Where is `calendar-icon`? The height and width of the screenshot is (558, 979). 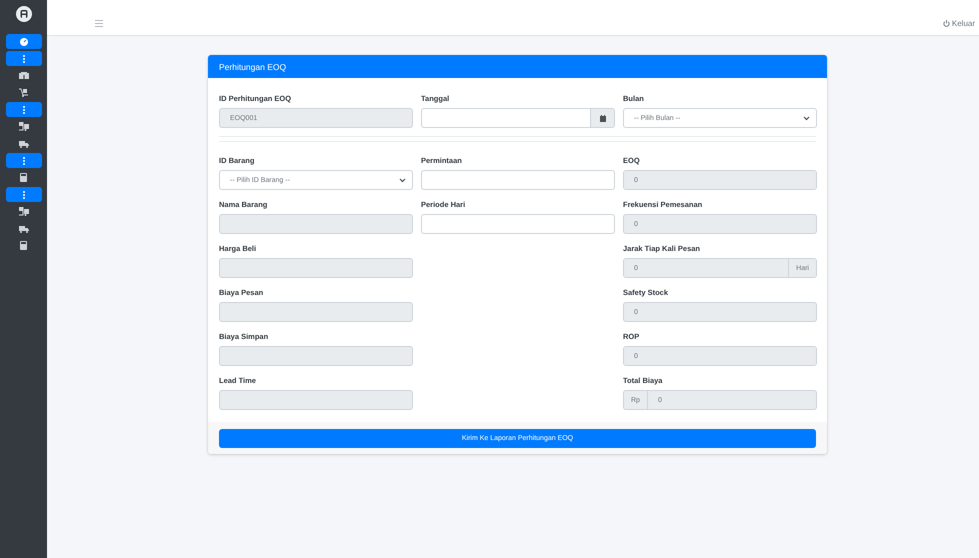
calendar-icon is located at coordinates (603, 118).